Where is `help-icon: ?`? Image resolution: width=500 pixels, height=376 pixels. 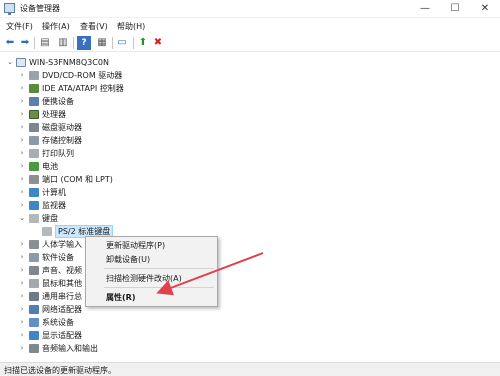 help-icon: ? is located at coordinates (84, 43).